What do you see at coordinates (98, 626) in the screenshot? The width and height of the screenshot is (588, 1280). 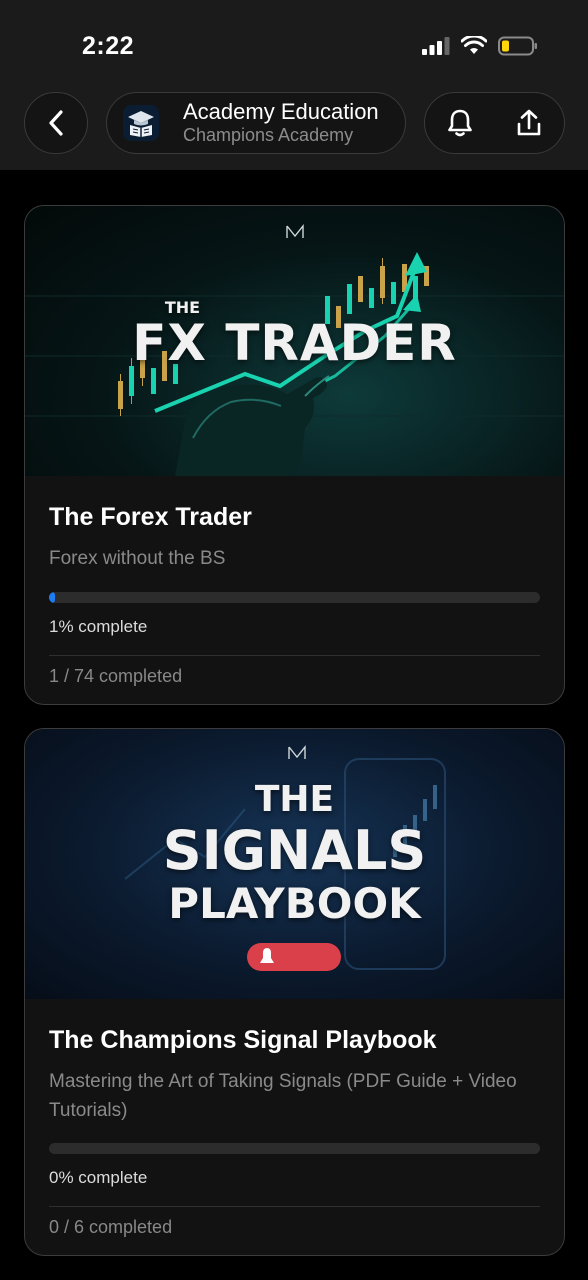 I see `progress-text: 1% complete` at bounding box center [98, 626].